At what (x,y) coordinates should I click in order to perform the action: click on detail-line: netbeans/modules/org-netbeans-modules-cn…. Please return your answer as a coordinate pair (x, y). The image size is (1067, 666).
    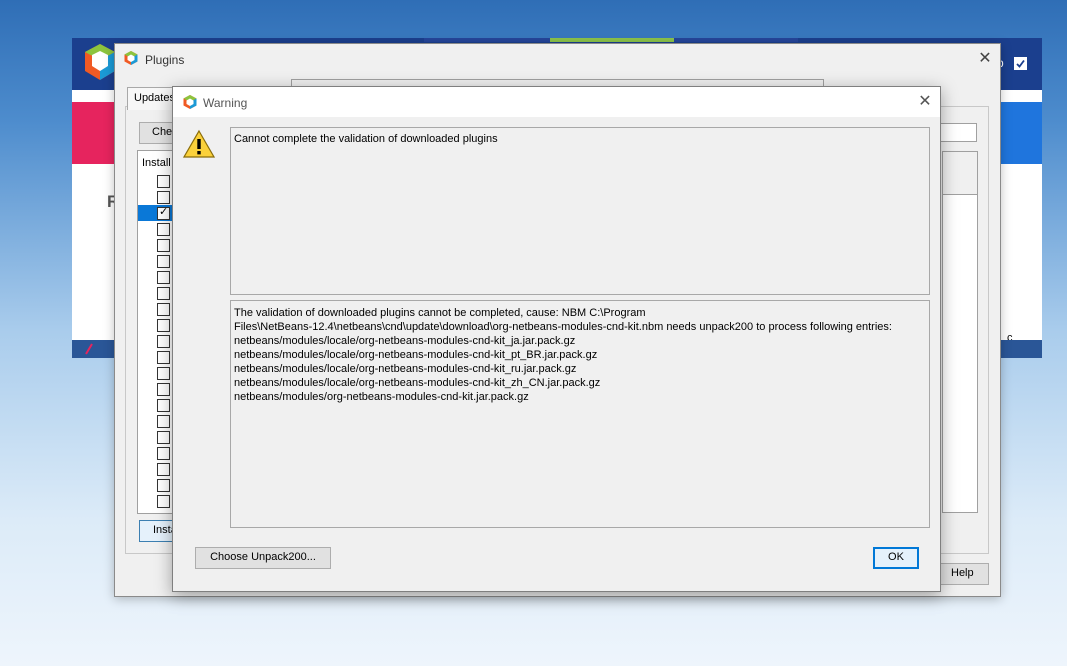
    Looking at the image, I should click on (381, 397).